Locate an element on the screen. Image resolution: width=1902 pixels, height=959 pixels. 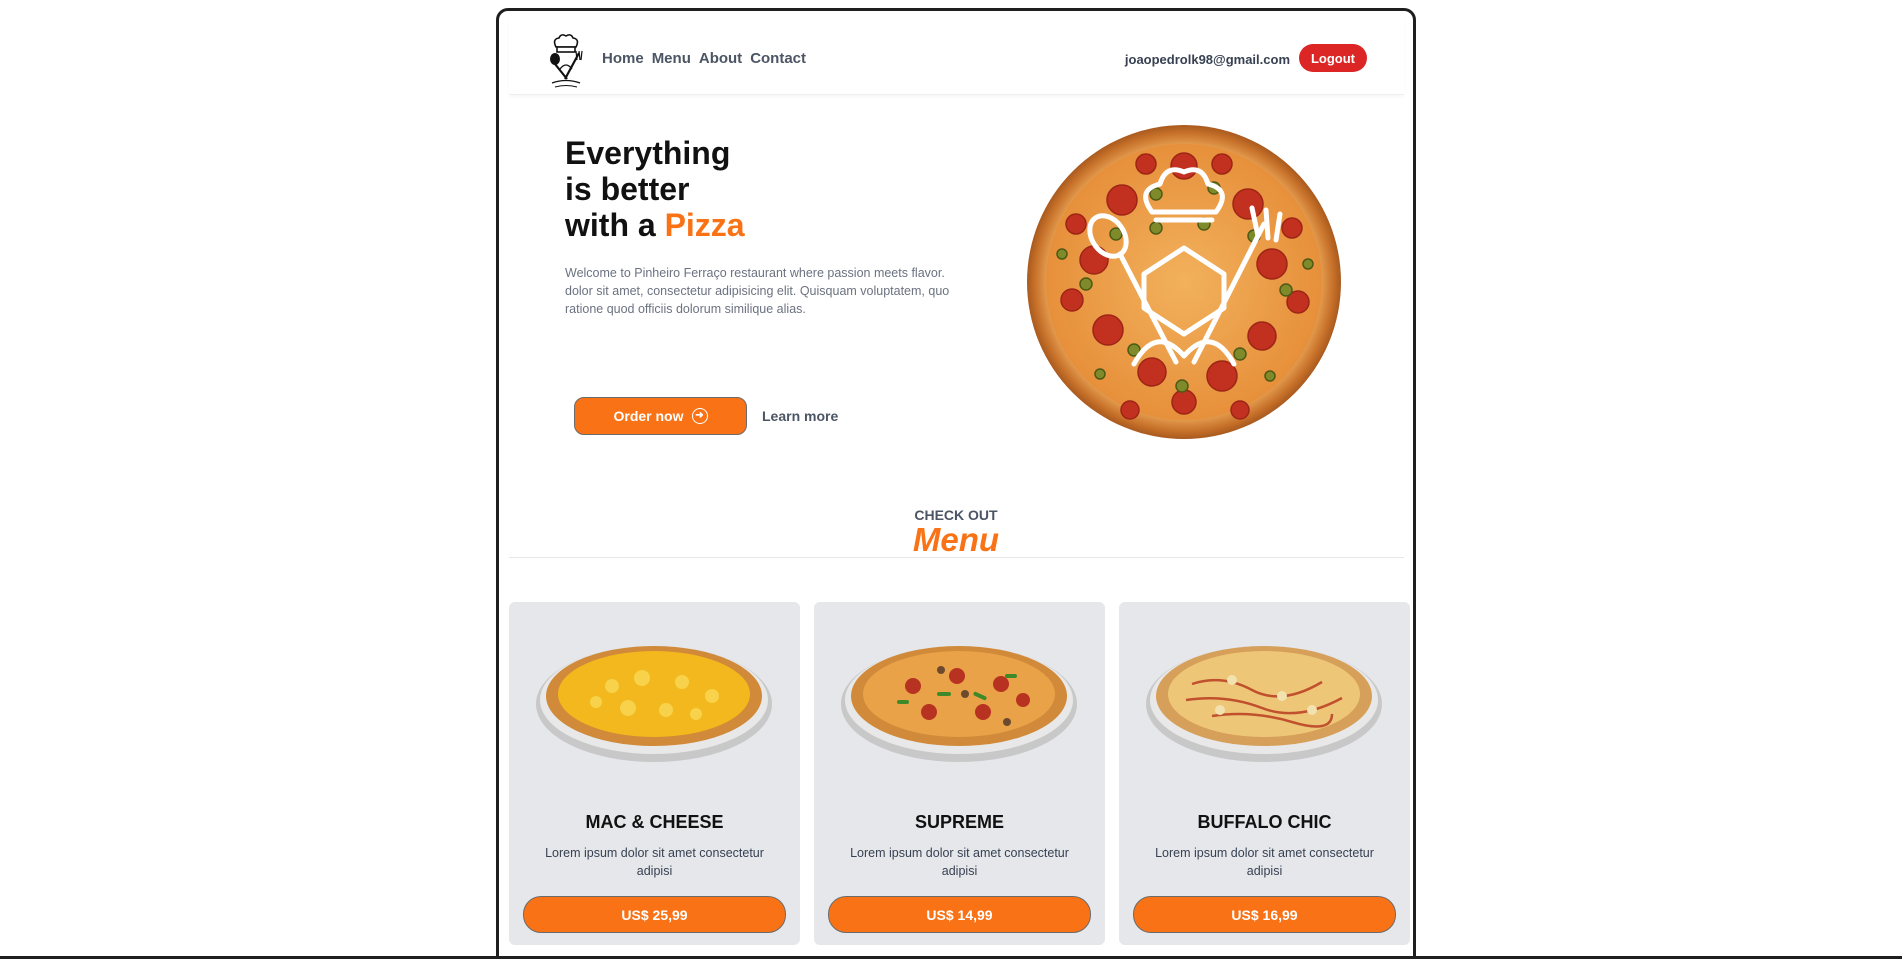
nav-contact-link: Contact is located at coordinates (778, 58).